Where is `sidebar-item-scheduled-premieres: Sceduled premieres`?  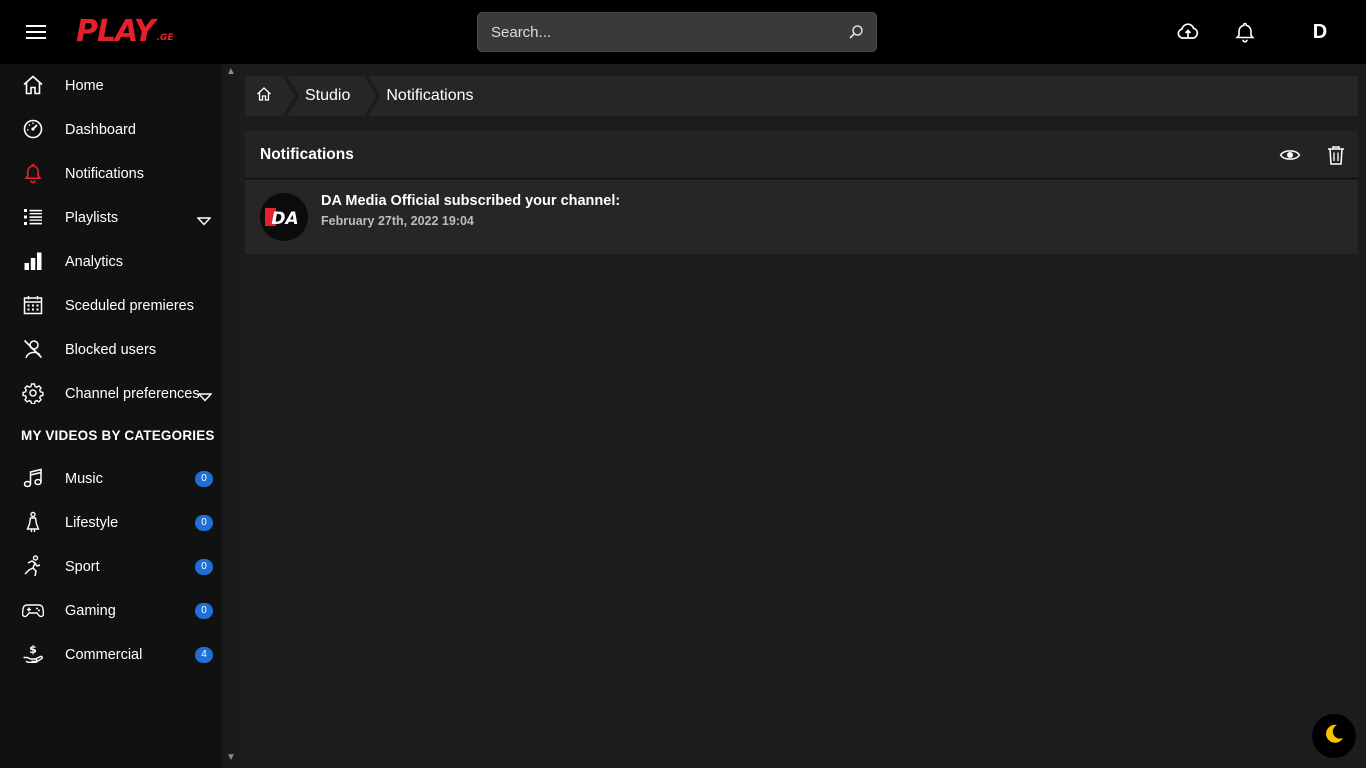
sidebar-item-scheduled-premieres: Sceduled premieres is located at coordinates (111, 306).